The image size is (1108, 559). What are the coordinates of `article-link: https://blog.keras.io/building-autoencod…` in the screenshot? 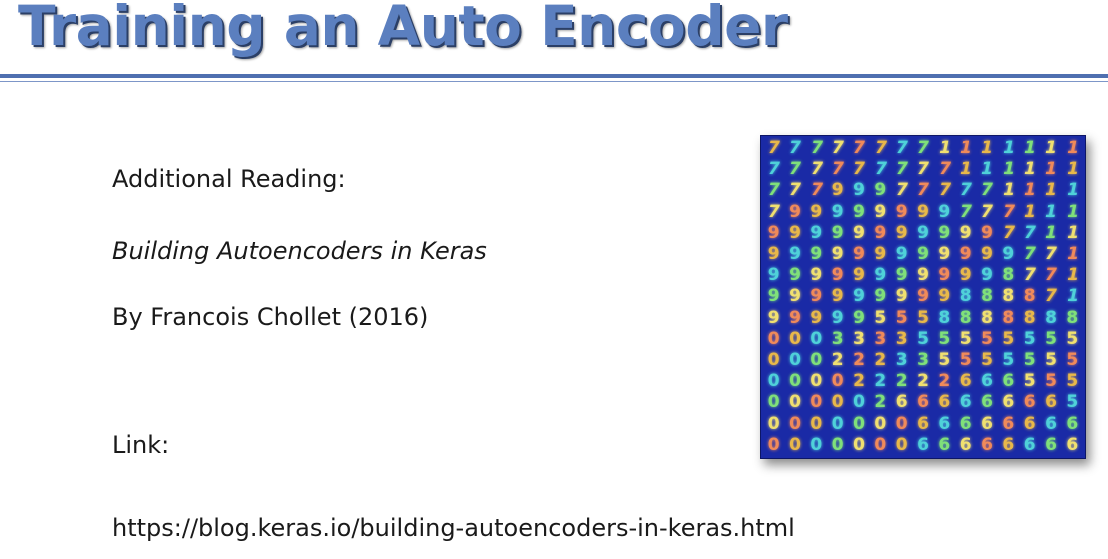 It's located at (453, 528).